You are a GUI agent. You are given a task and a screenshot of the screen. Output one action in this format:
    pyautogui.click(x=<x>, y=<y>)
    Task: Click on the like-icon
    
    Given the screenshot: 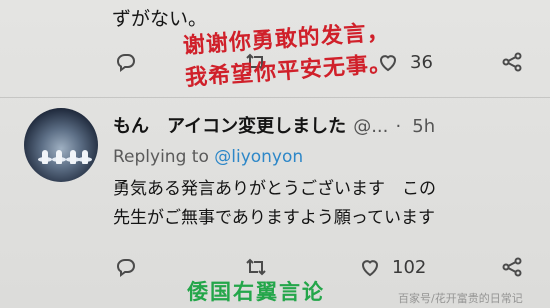 What is the action you would take?
    pyautogui.click(x=370, y=268)
    